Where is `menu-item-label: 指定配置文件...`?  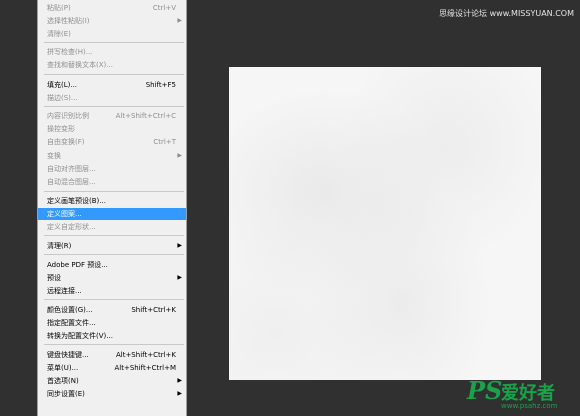 menu-item-label: 指定配置文件... is located at coordinates (71, 323).